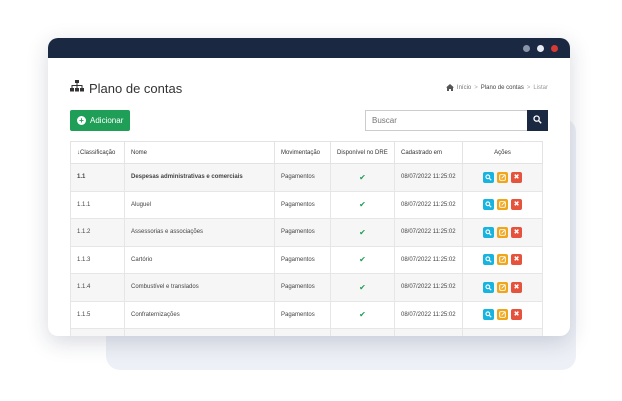 This screenshot has height=401, width=622. Describe the element at coordinates (540, 88) in the screenshot. I see `breadcrumb-listar: Listar` at that location.